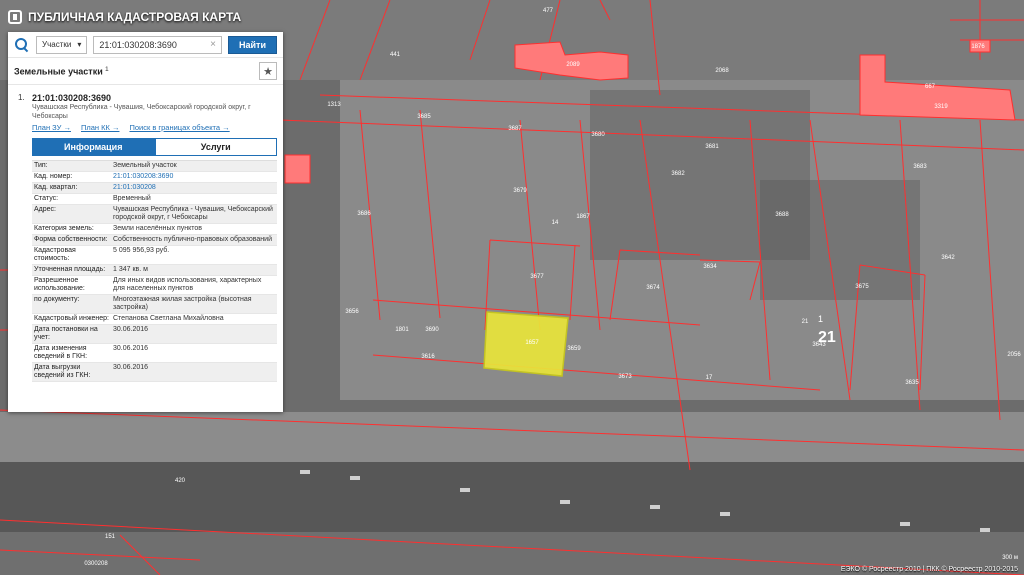 This screenshot has height=575, width=1024. What do you see at coordinates (709, 378) in the screenshot?
I see `parcel-label: 17` at bounding box center [709, 378].